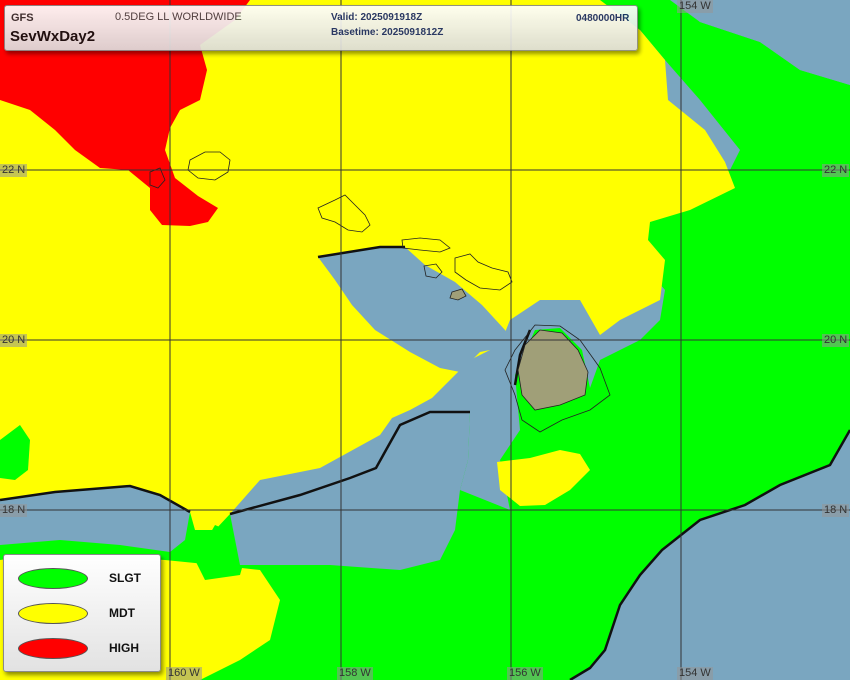 This screenshot has height=680, width=850. I want to click on lat-label-22n: 22 N, so click(14, 170).